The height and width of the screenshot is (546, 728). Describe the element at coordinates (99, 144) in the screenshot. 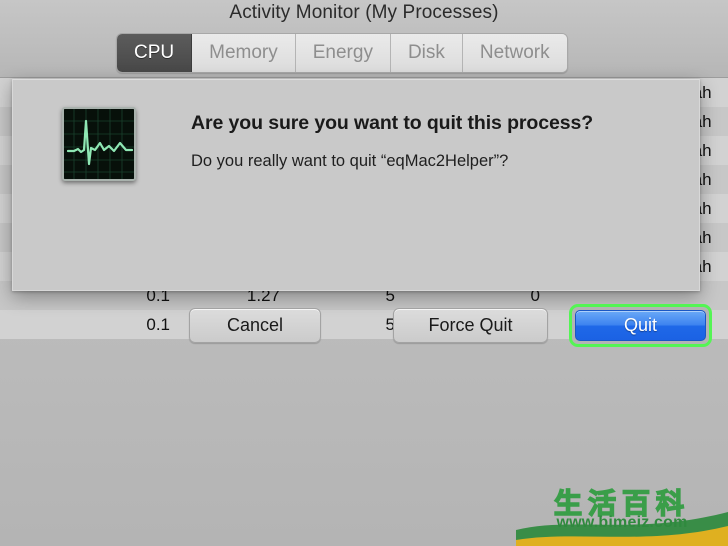

I see `activity-monitor-ekg-icon` at that location.